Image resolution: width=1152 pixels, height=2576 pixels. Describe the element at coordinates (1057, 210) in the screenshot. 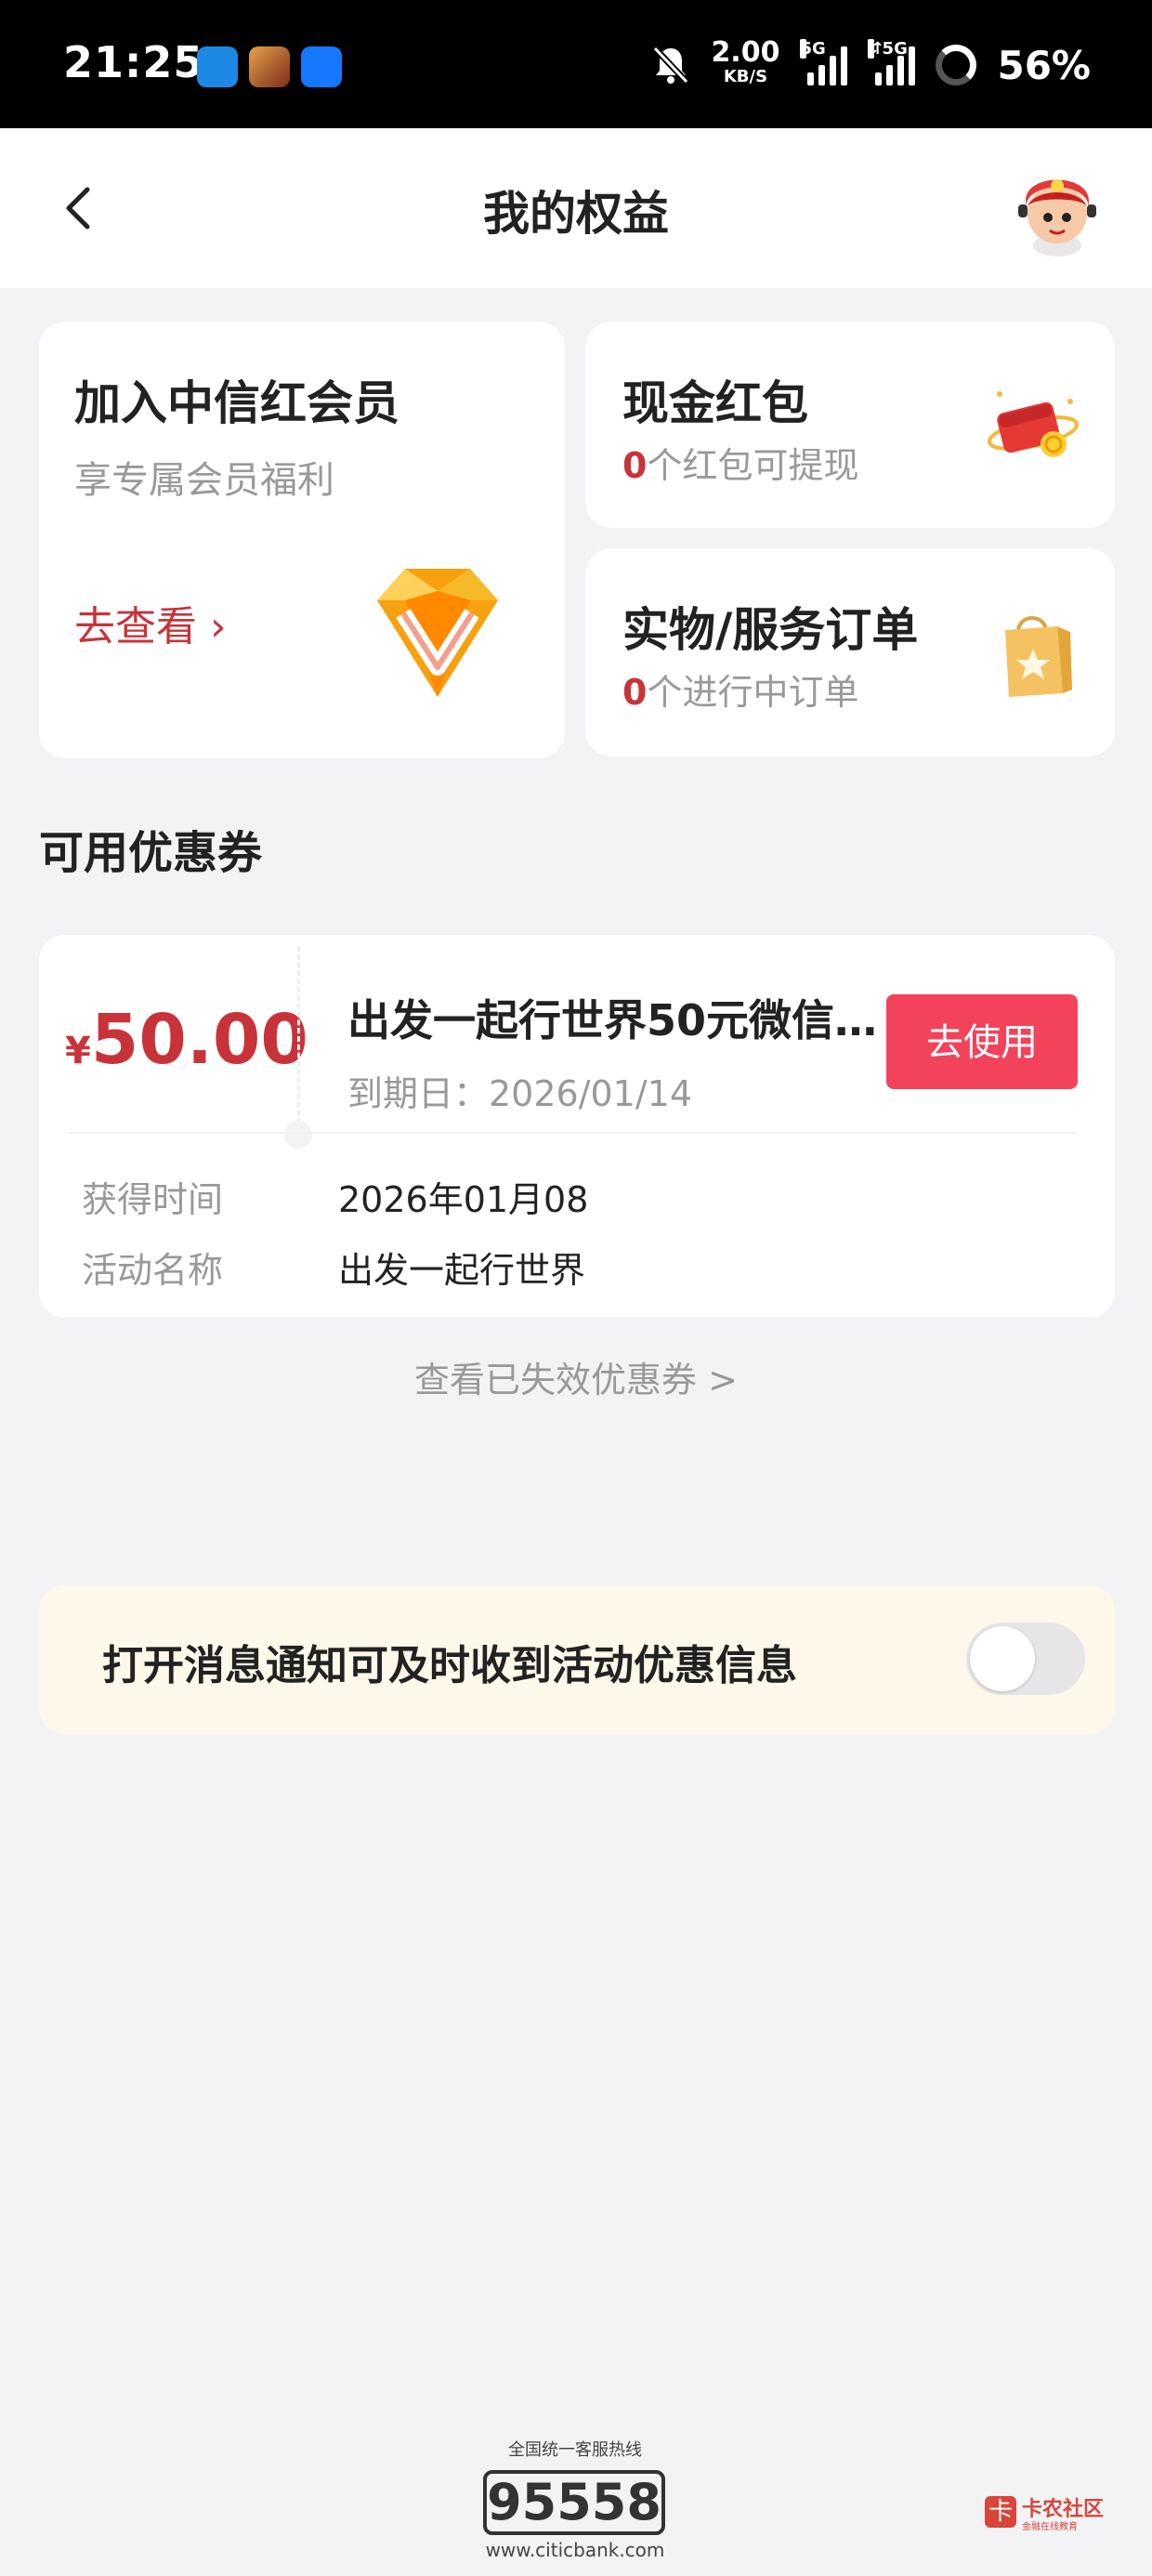

I see `mascot-avatar-icon` at that location.